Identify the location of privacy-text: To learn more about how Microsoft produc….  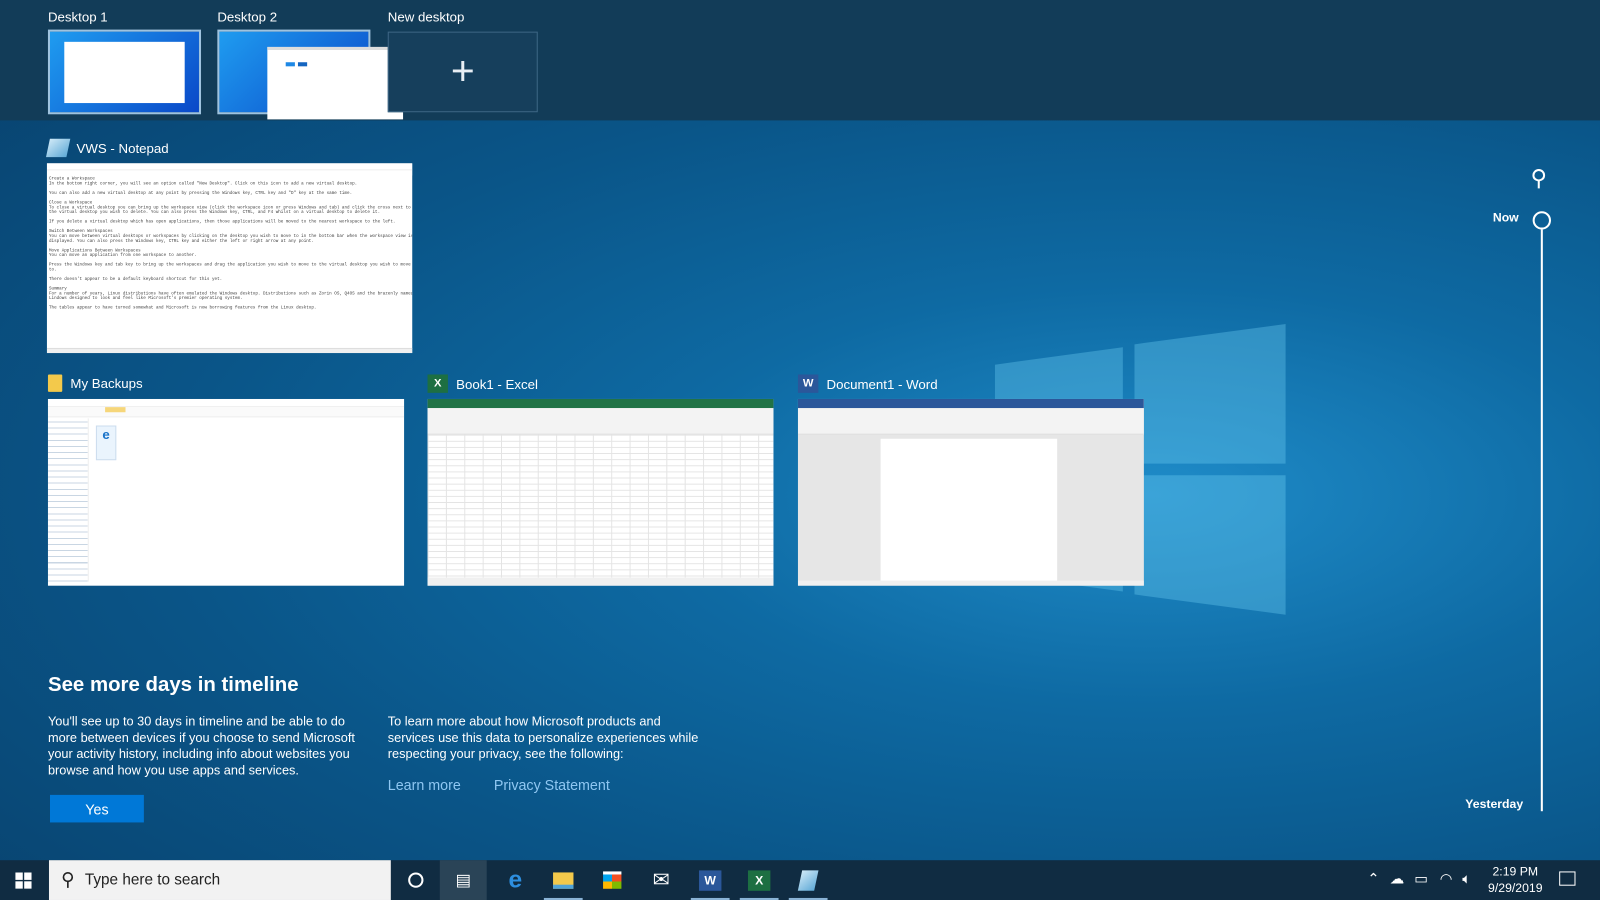
(543, 738).